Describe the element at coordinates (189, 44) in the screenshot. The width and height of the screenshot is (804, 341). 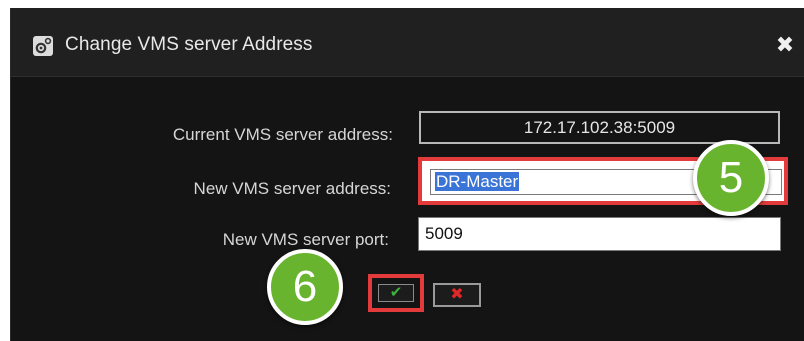
I see `dialog-title: Change VMS server Address` at that location.